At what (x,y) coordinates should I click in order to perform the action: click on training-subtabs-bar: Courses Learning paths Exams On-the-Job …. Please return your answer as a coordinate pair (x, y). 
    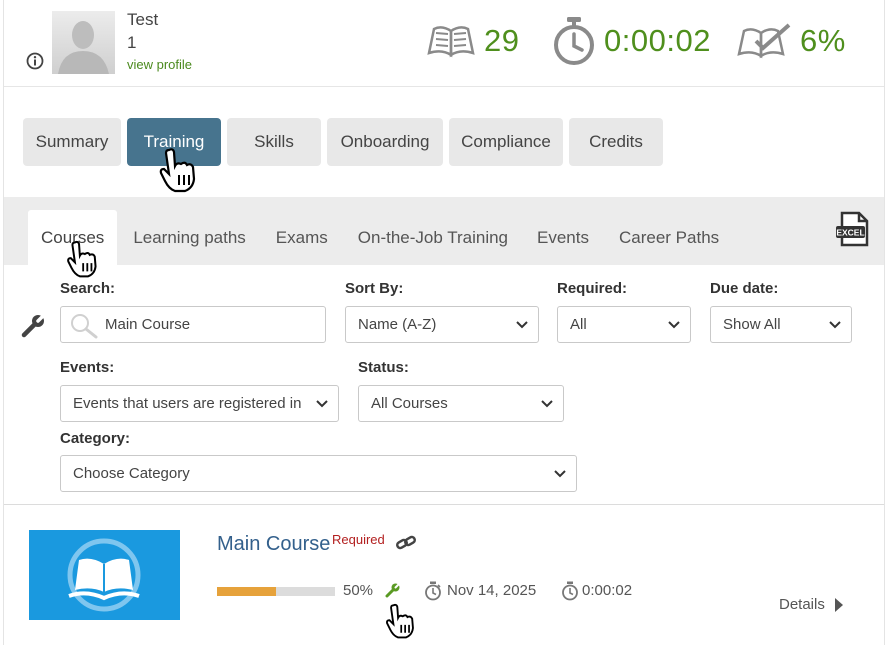
    Looking at the image, I should click on (444, 231).